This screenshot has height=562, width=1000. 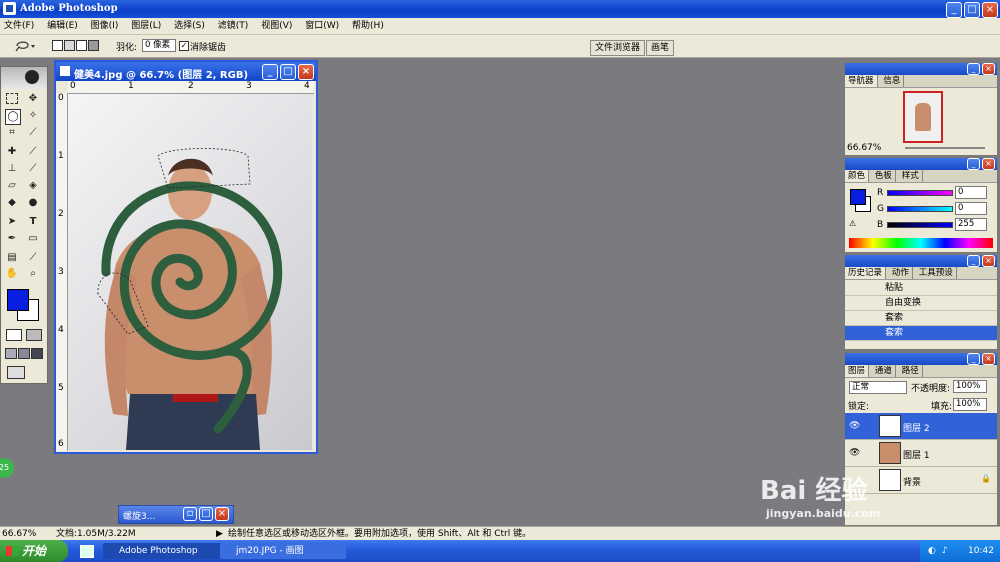 What do you see at coordinates (973, 69) in the screenshot?
I see `navigator-minimize-button: _` at bounding box center [973, 69].